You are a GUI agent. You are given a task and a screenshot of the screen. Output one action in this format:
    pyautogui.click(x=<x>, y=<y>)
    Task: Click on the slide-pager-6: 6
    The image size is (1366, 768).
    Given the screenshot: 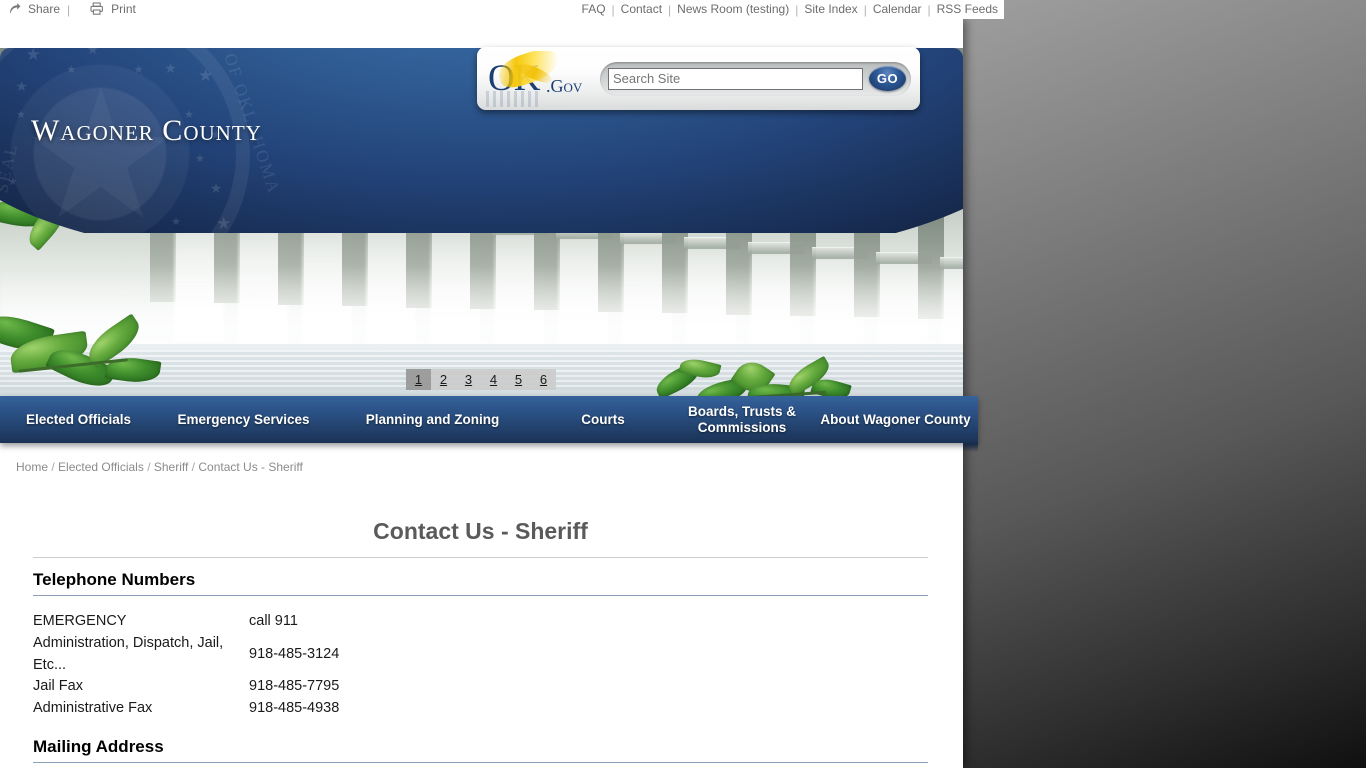 What is the action you would take?
    pyautogui.click(x=543, y=379)
    